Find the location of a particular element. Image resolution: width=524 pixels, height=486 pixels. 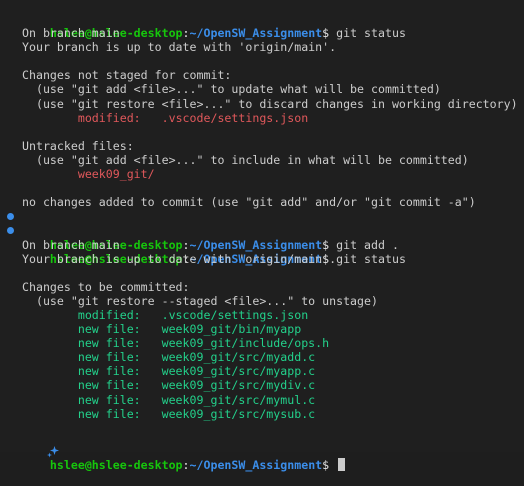

staged-file-line: new file: week09_git/src/mymul.c is located at coordinates (169, 399).